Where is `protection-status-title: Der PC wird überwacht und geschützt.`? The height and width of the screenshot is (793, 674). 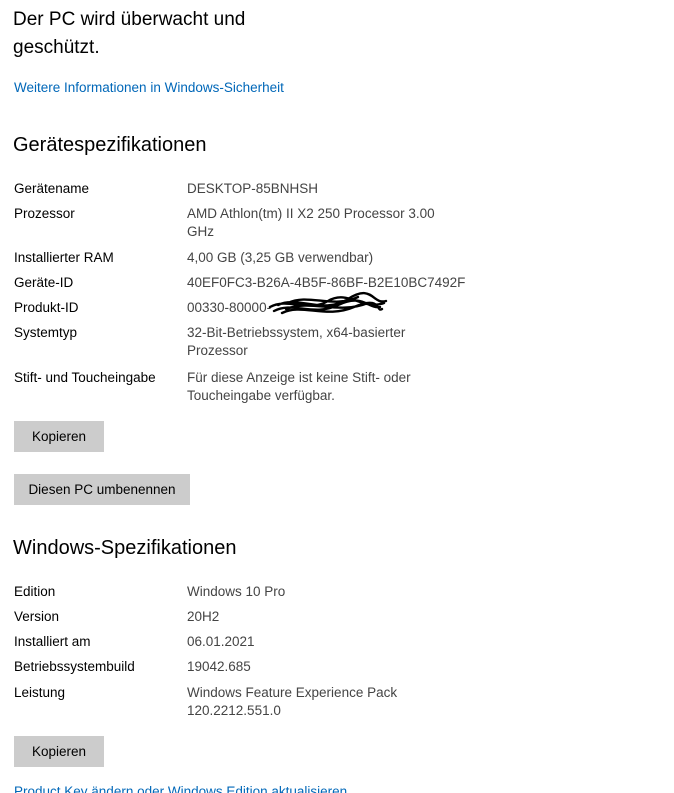 protection-status-title: Der PC wird überwacht und geschützt. is located at coordinates (129, 33).